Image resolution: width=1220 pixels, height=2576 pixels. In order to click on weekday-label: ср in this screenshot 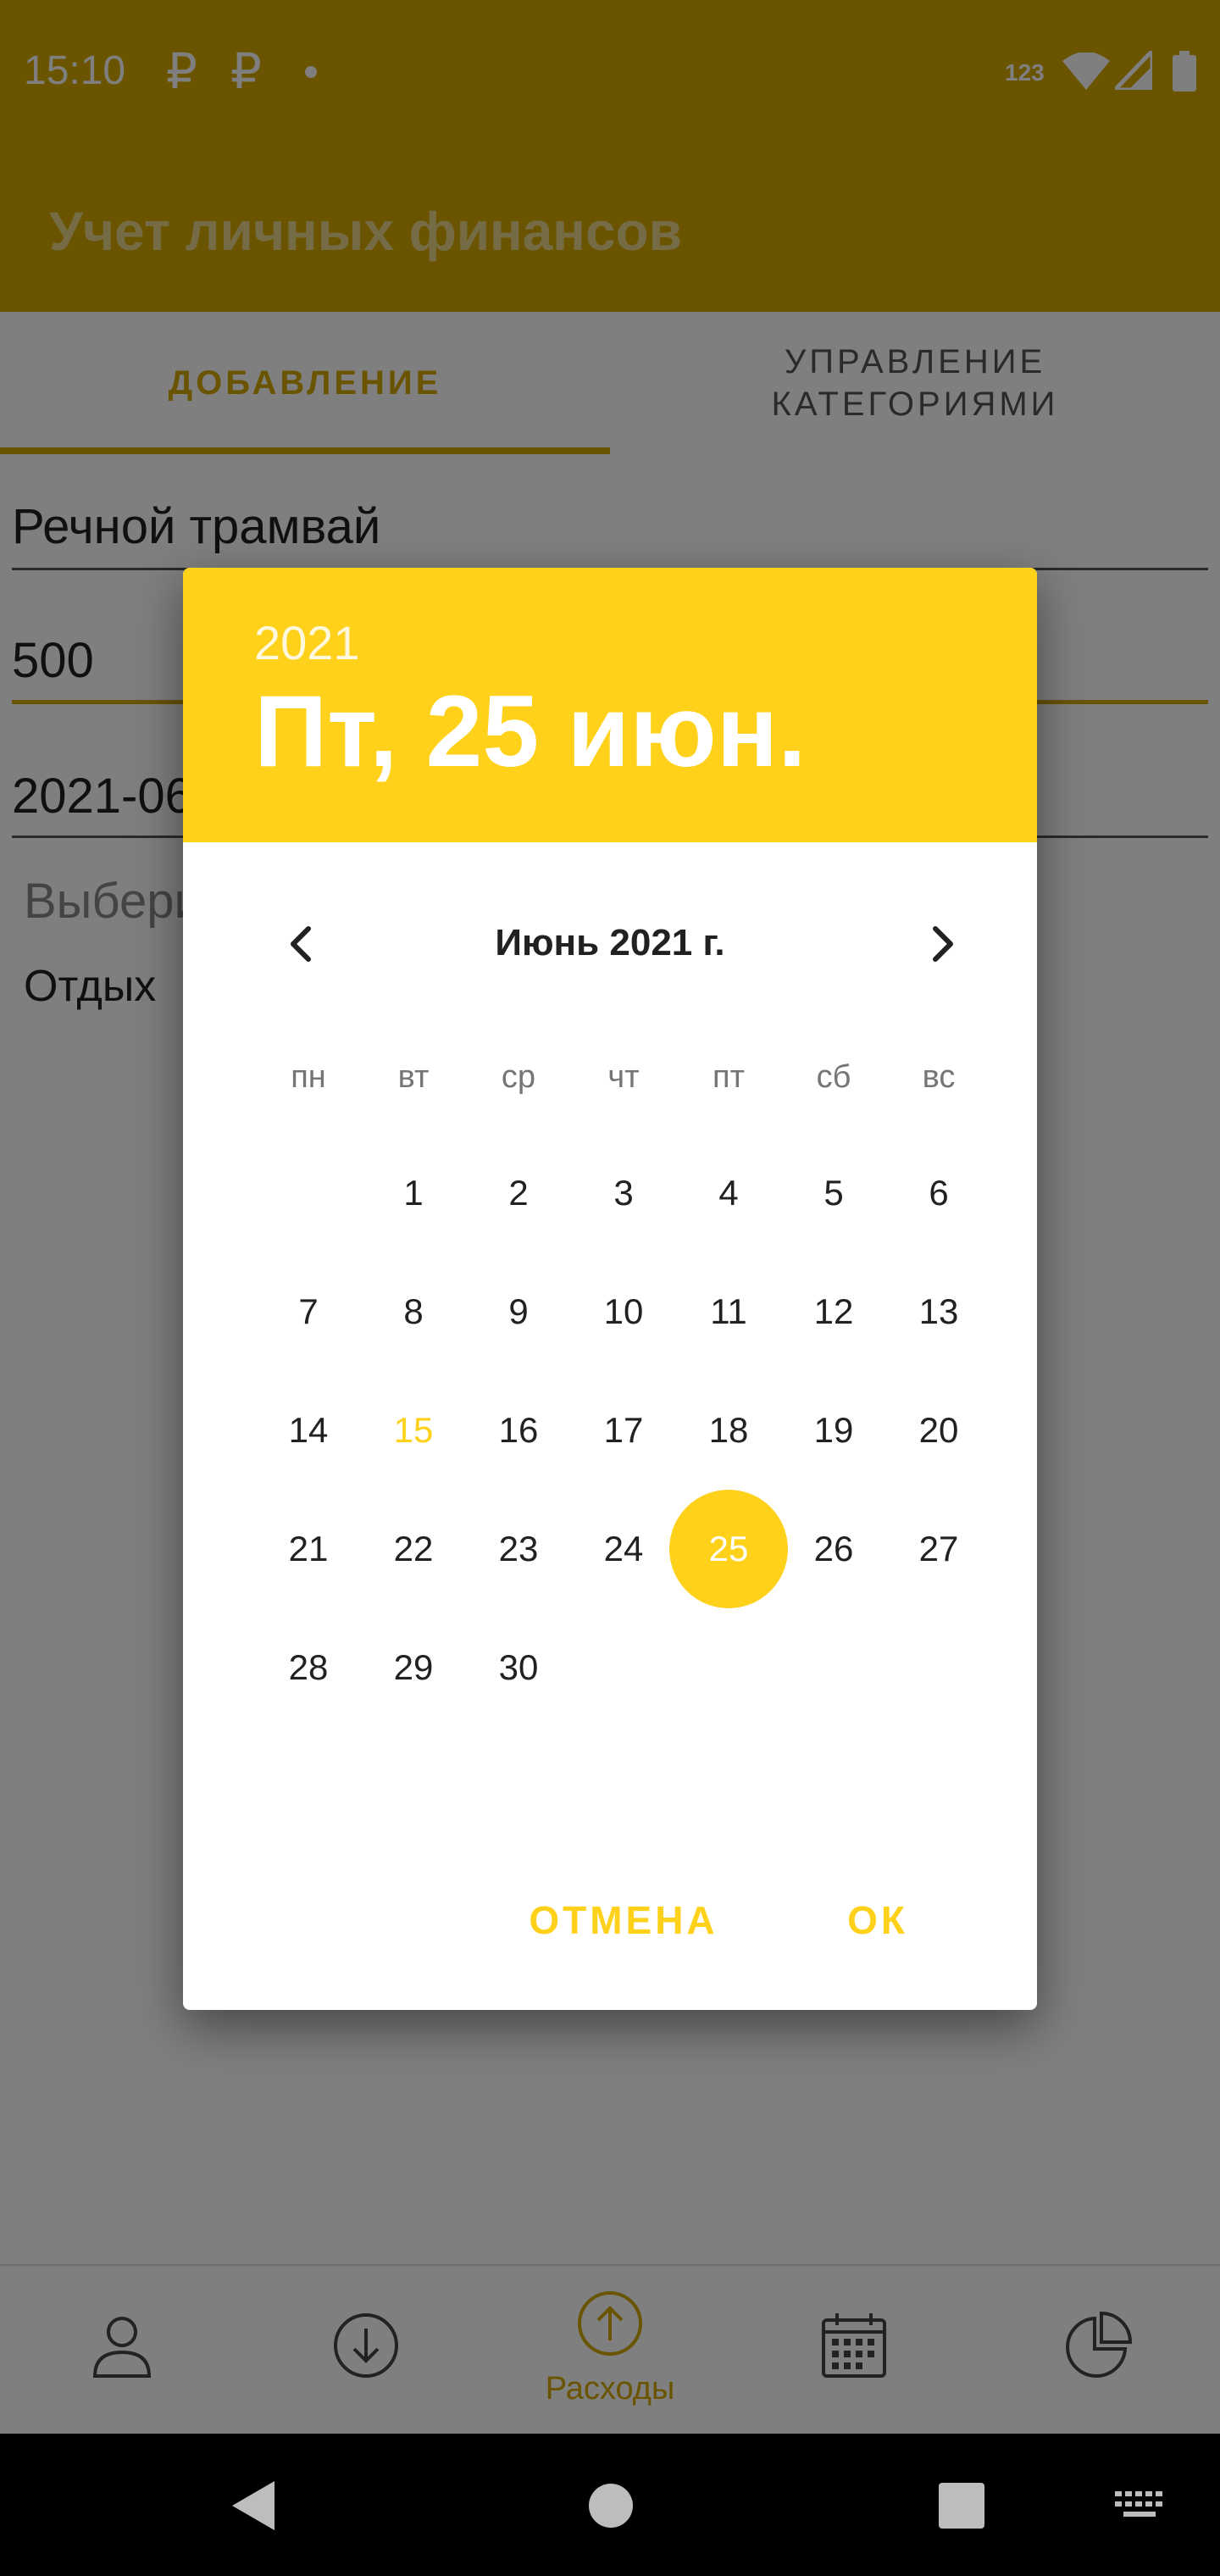, I will do `click(518, 1077)`.